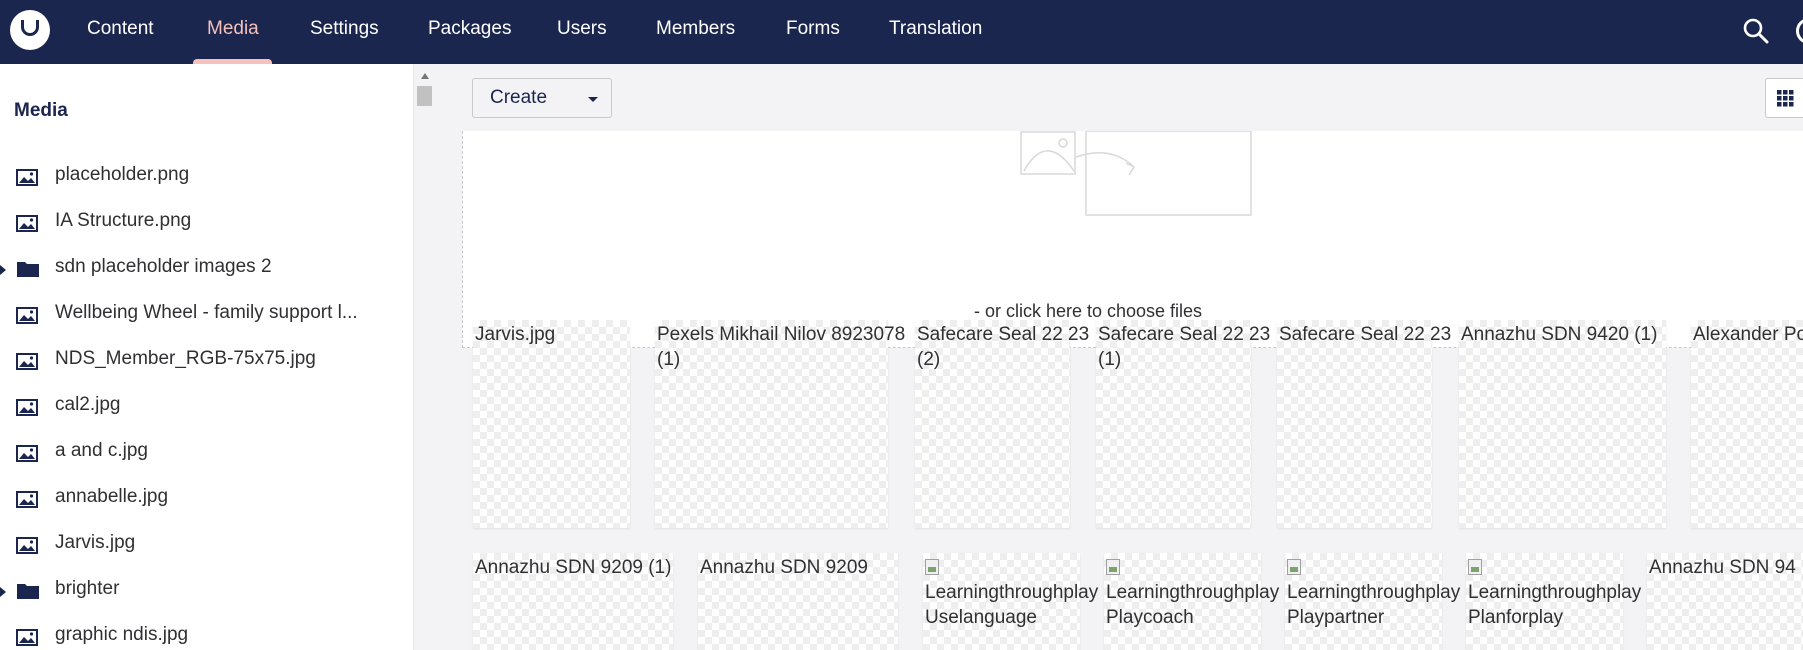 The height and width of the screenshot is (650, 1803). What do you see at coordinates (519, 97) in the screenshot?
I see `create-button-label: Create` at bounding box center [519, 97].